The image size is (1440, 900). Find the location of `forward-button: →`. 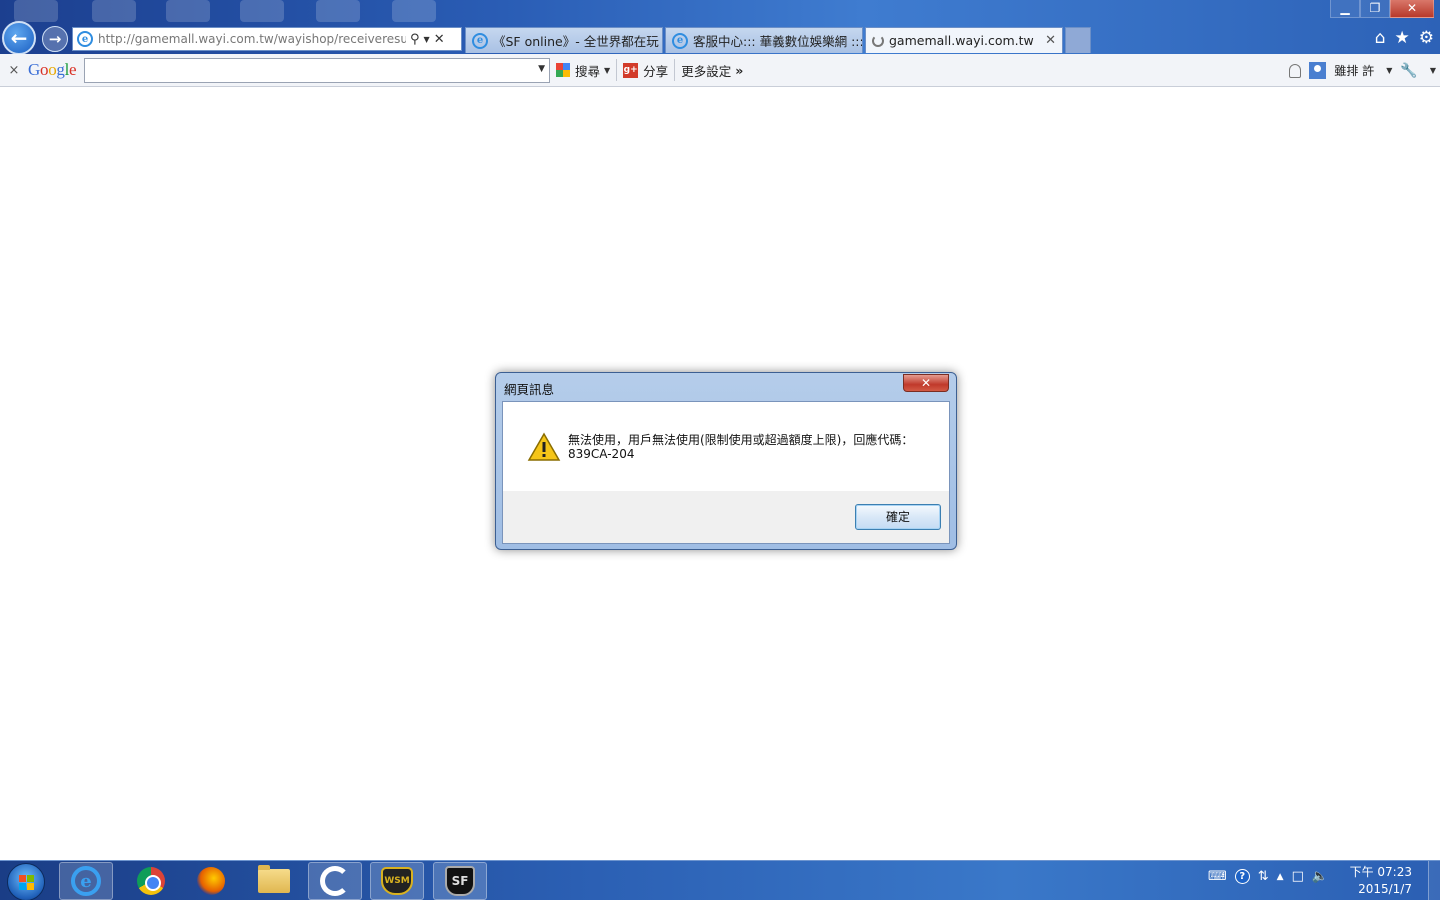

forward-button: → is located at coordinates (55, 39).